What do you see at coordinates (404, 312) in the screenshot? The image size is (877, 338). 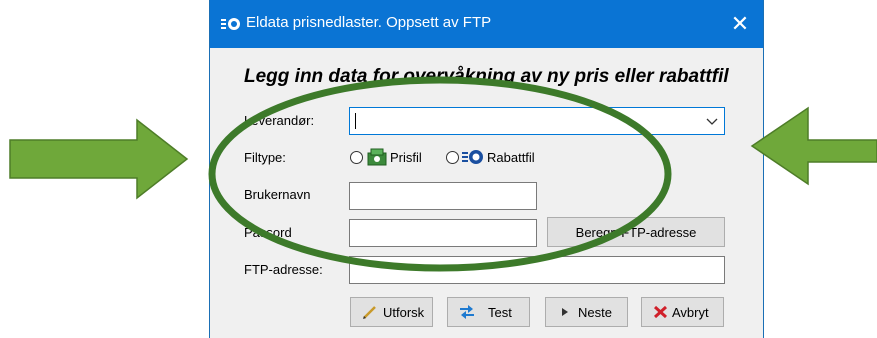 I see `explore-label: Utforsk` at bounding box center [404, 312].